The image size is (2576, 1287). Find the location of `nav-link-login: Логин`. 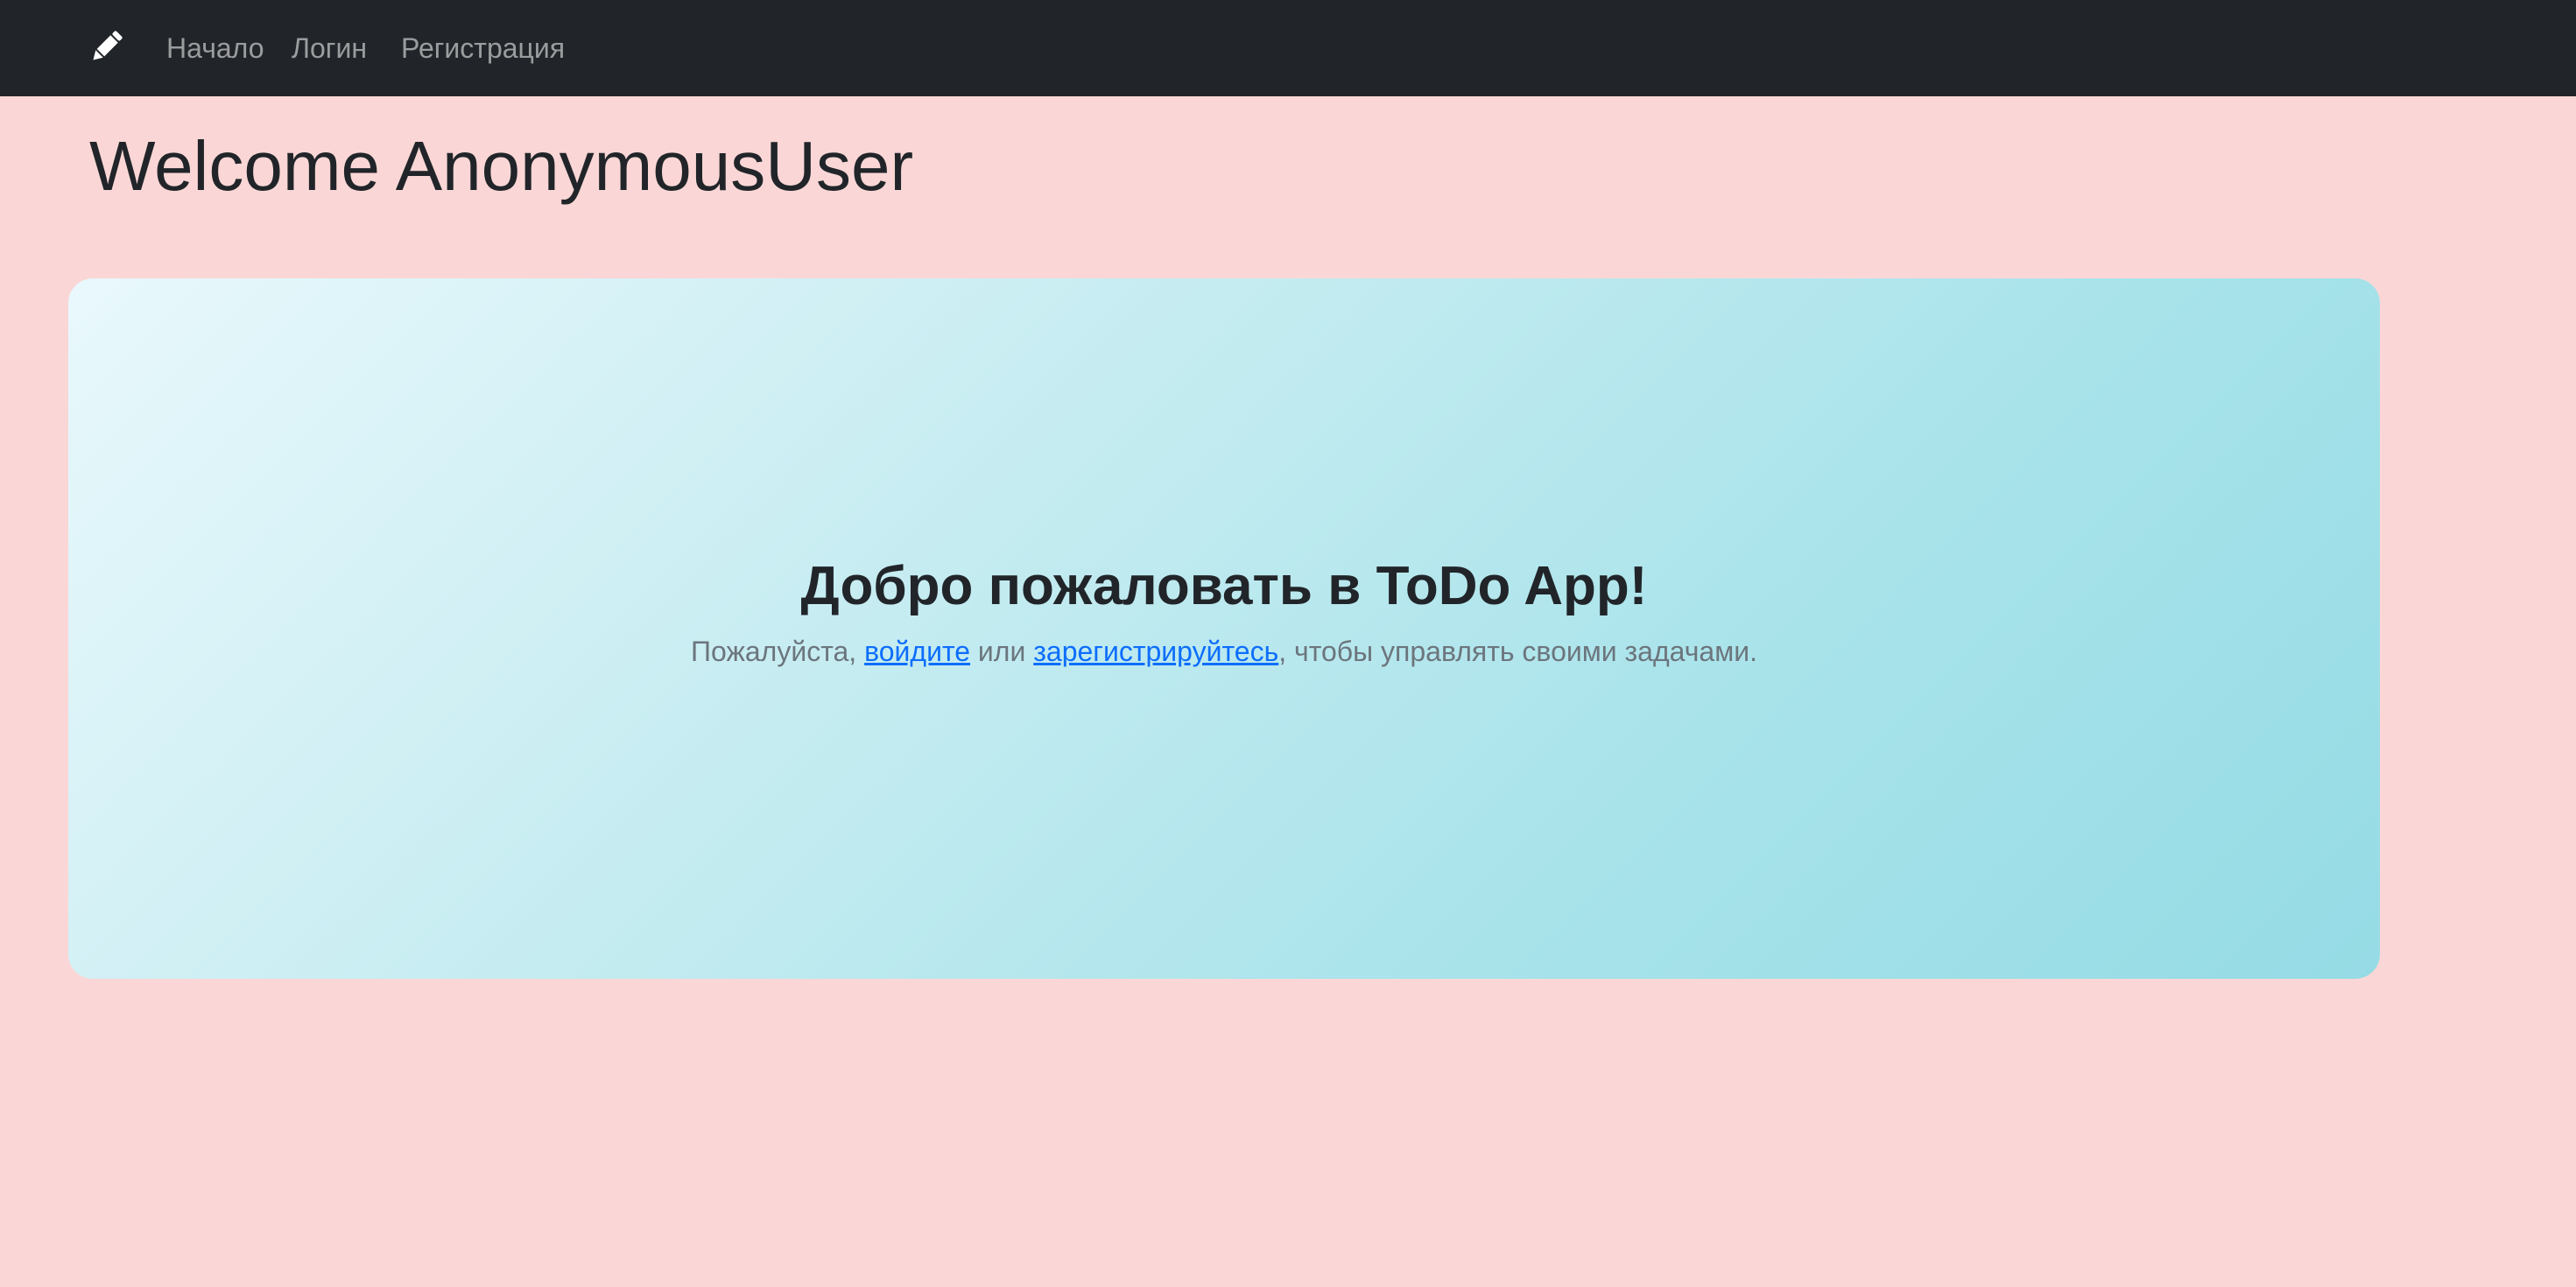

nav-link-login: Логин is located at coordinates (329, 48).